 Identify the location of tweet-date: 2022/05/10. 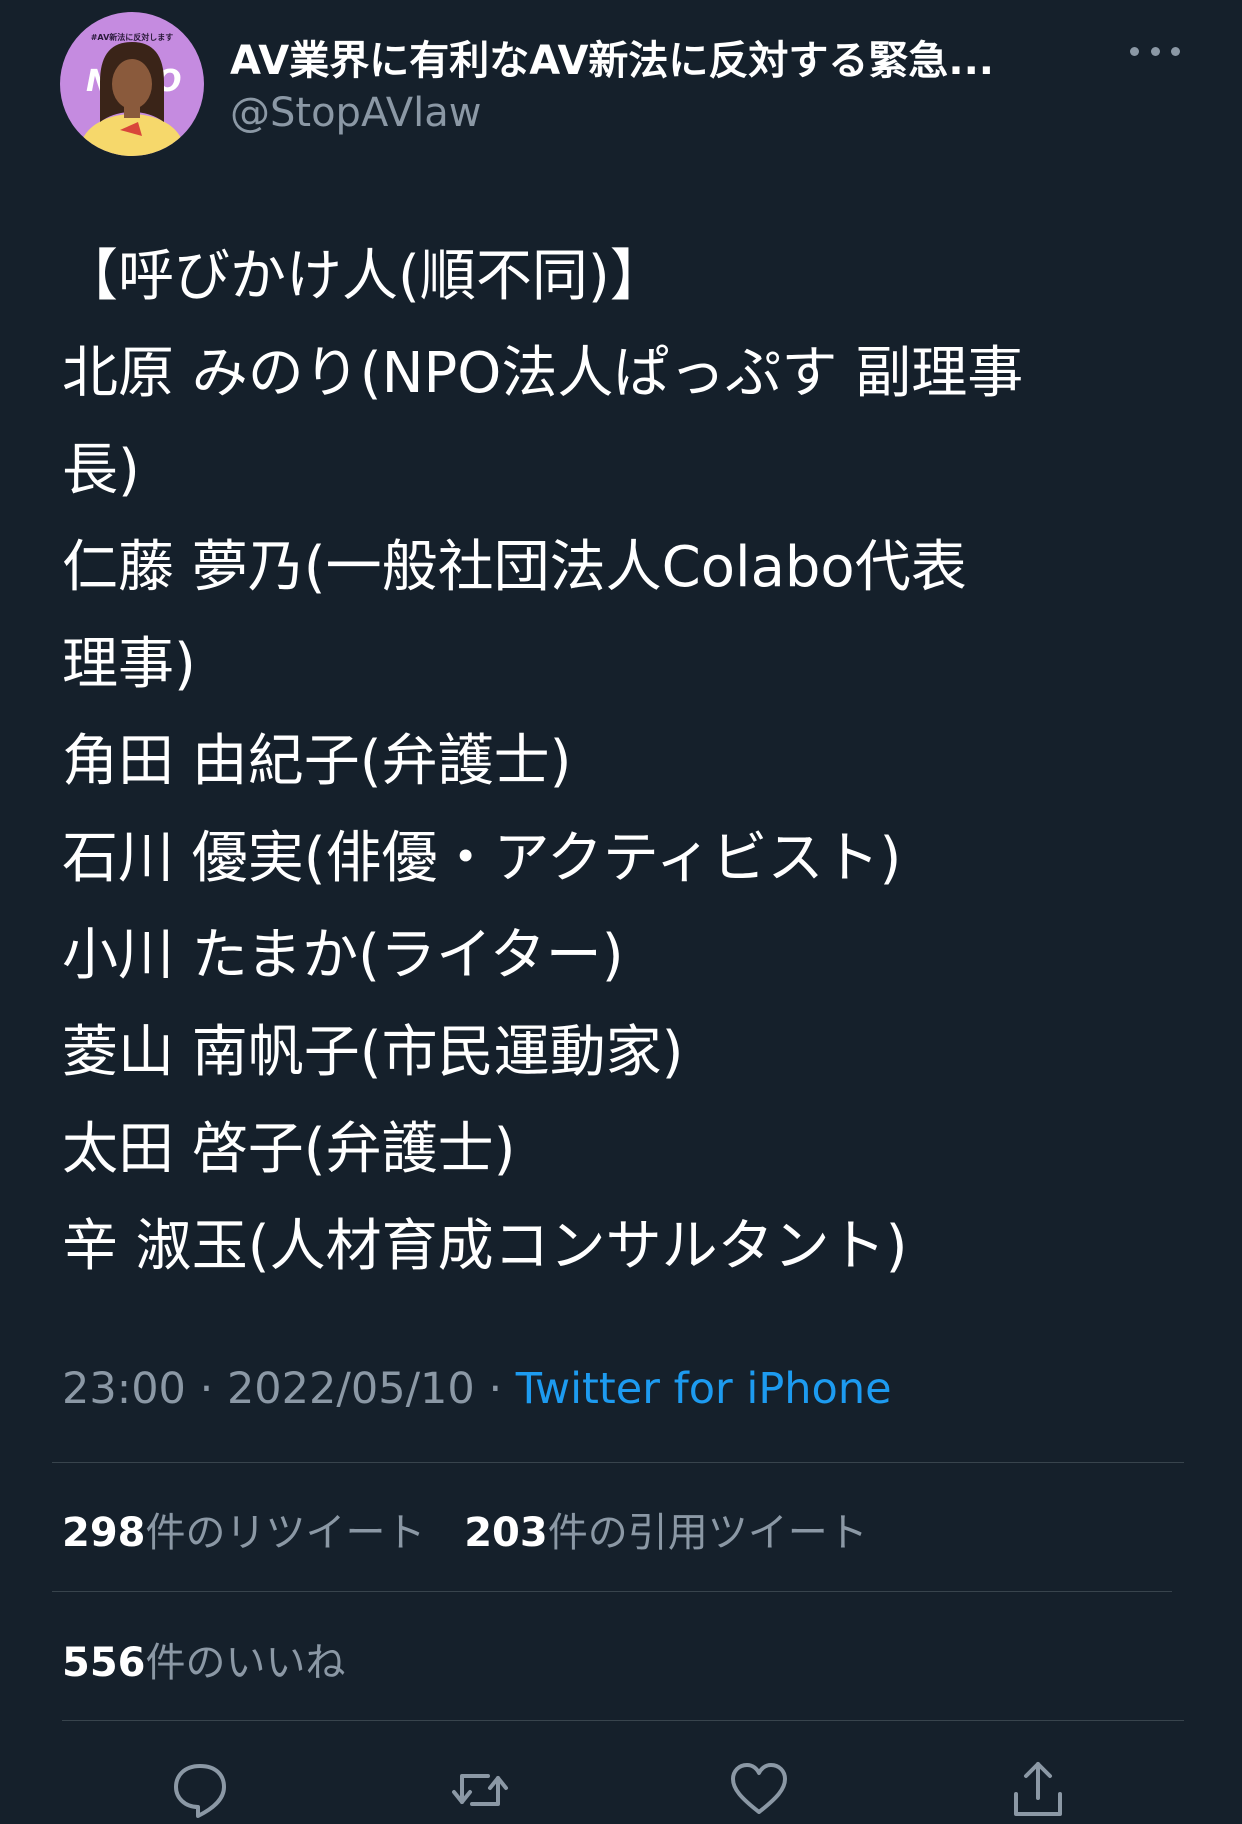
(351, 1389).